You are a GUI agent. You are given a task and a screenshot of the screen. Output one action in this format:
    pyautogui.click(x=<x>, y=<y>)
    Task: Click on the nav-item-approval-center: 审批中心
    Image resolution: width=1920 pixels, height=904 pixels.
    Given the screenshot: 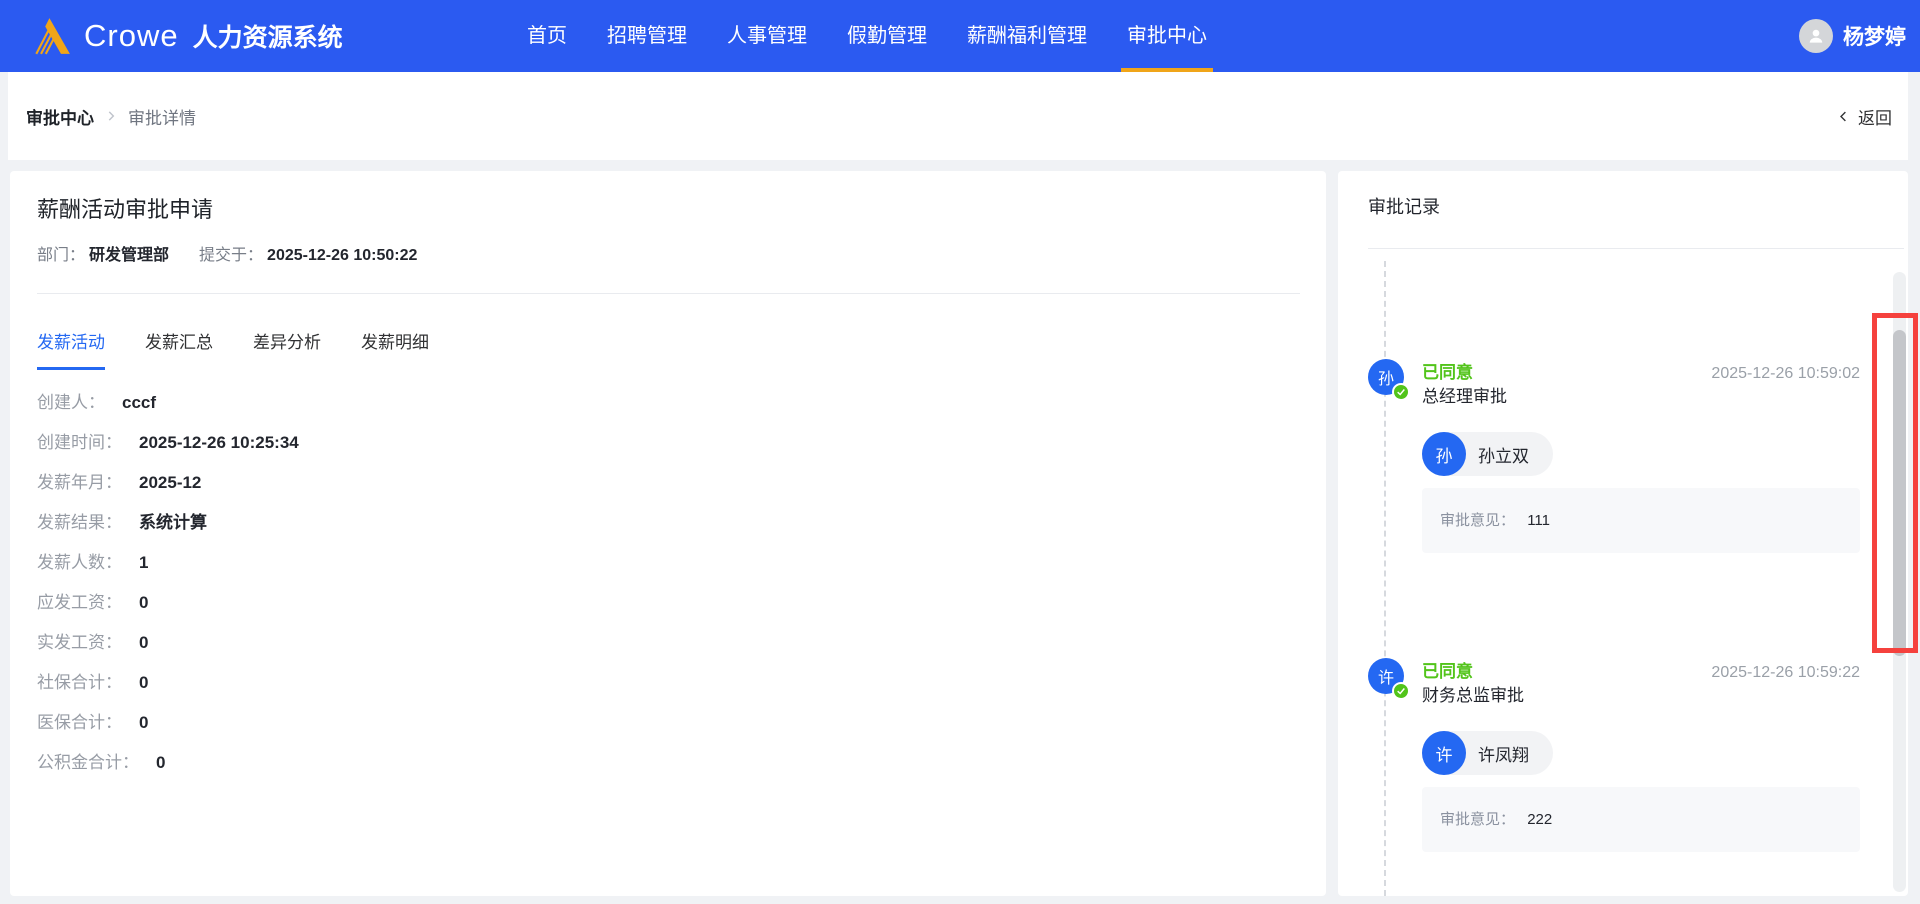 What is the action you would take?
    pyautogui.click(x=1167, y=36)
    